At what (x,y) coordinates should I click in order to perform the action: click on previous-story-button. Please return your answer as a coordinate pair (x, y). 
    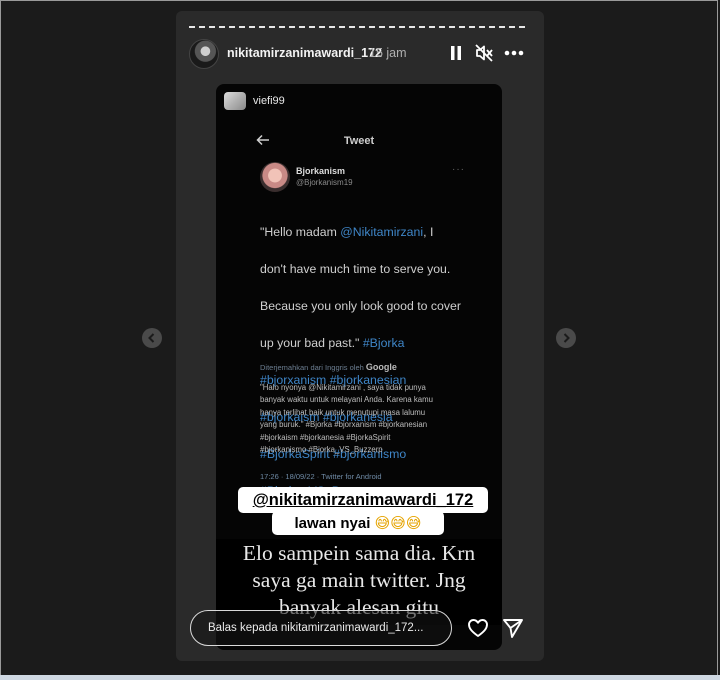
    Looking at the image, I should click on (152, 338).